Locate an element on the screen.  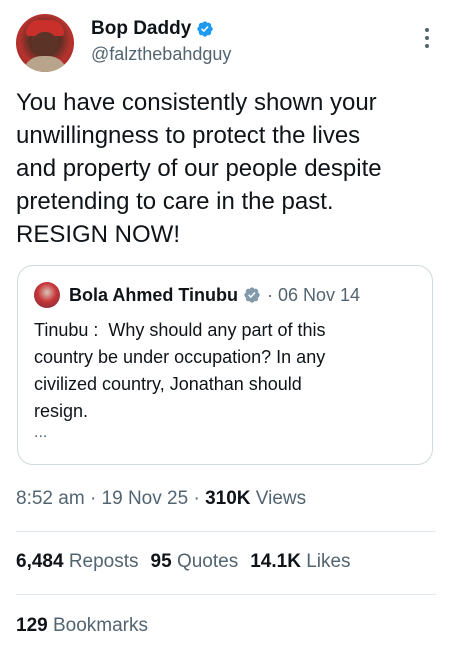
quotes-link: 95 Quotes is located at coordinates (195, 561).